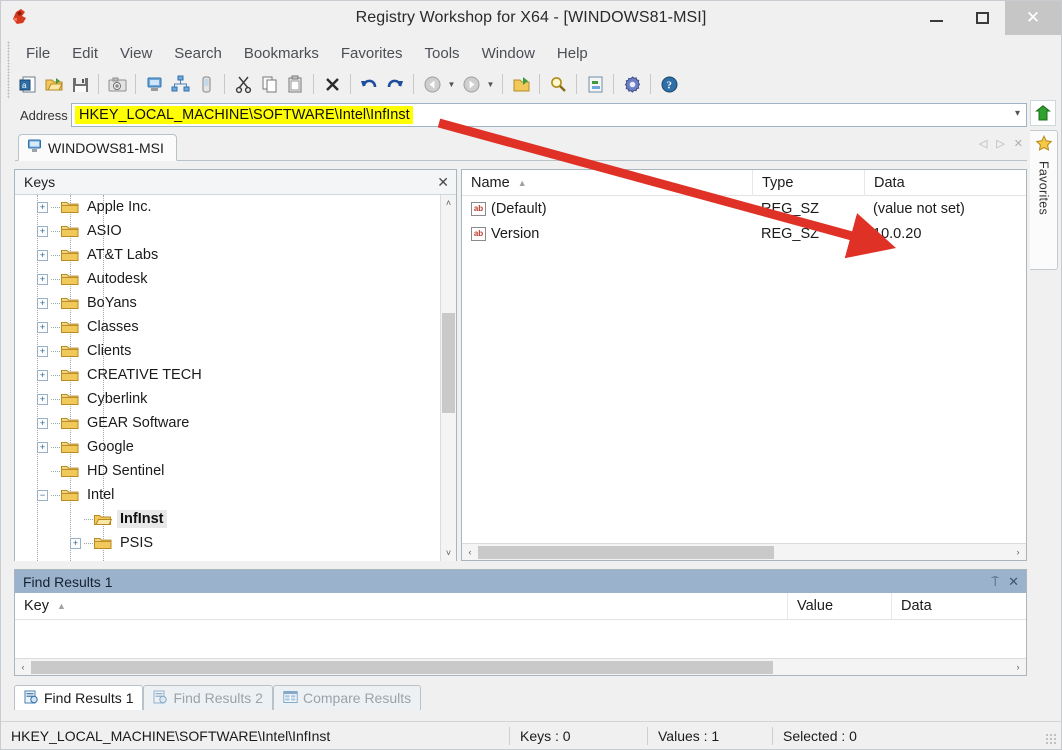 This screenshot has width=1062, height=750. What do you see at coordinates (432, 84) in the screenshot?
I see `back-icon` at bounding box center [432, 84].